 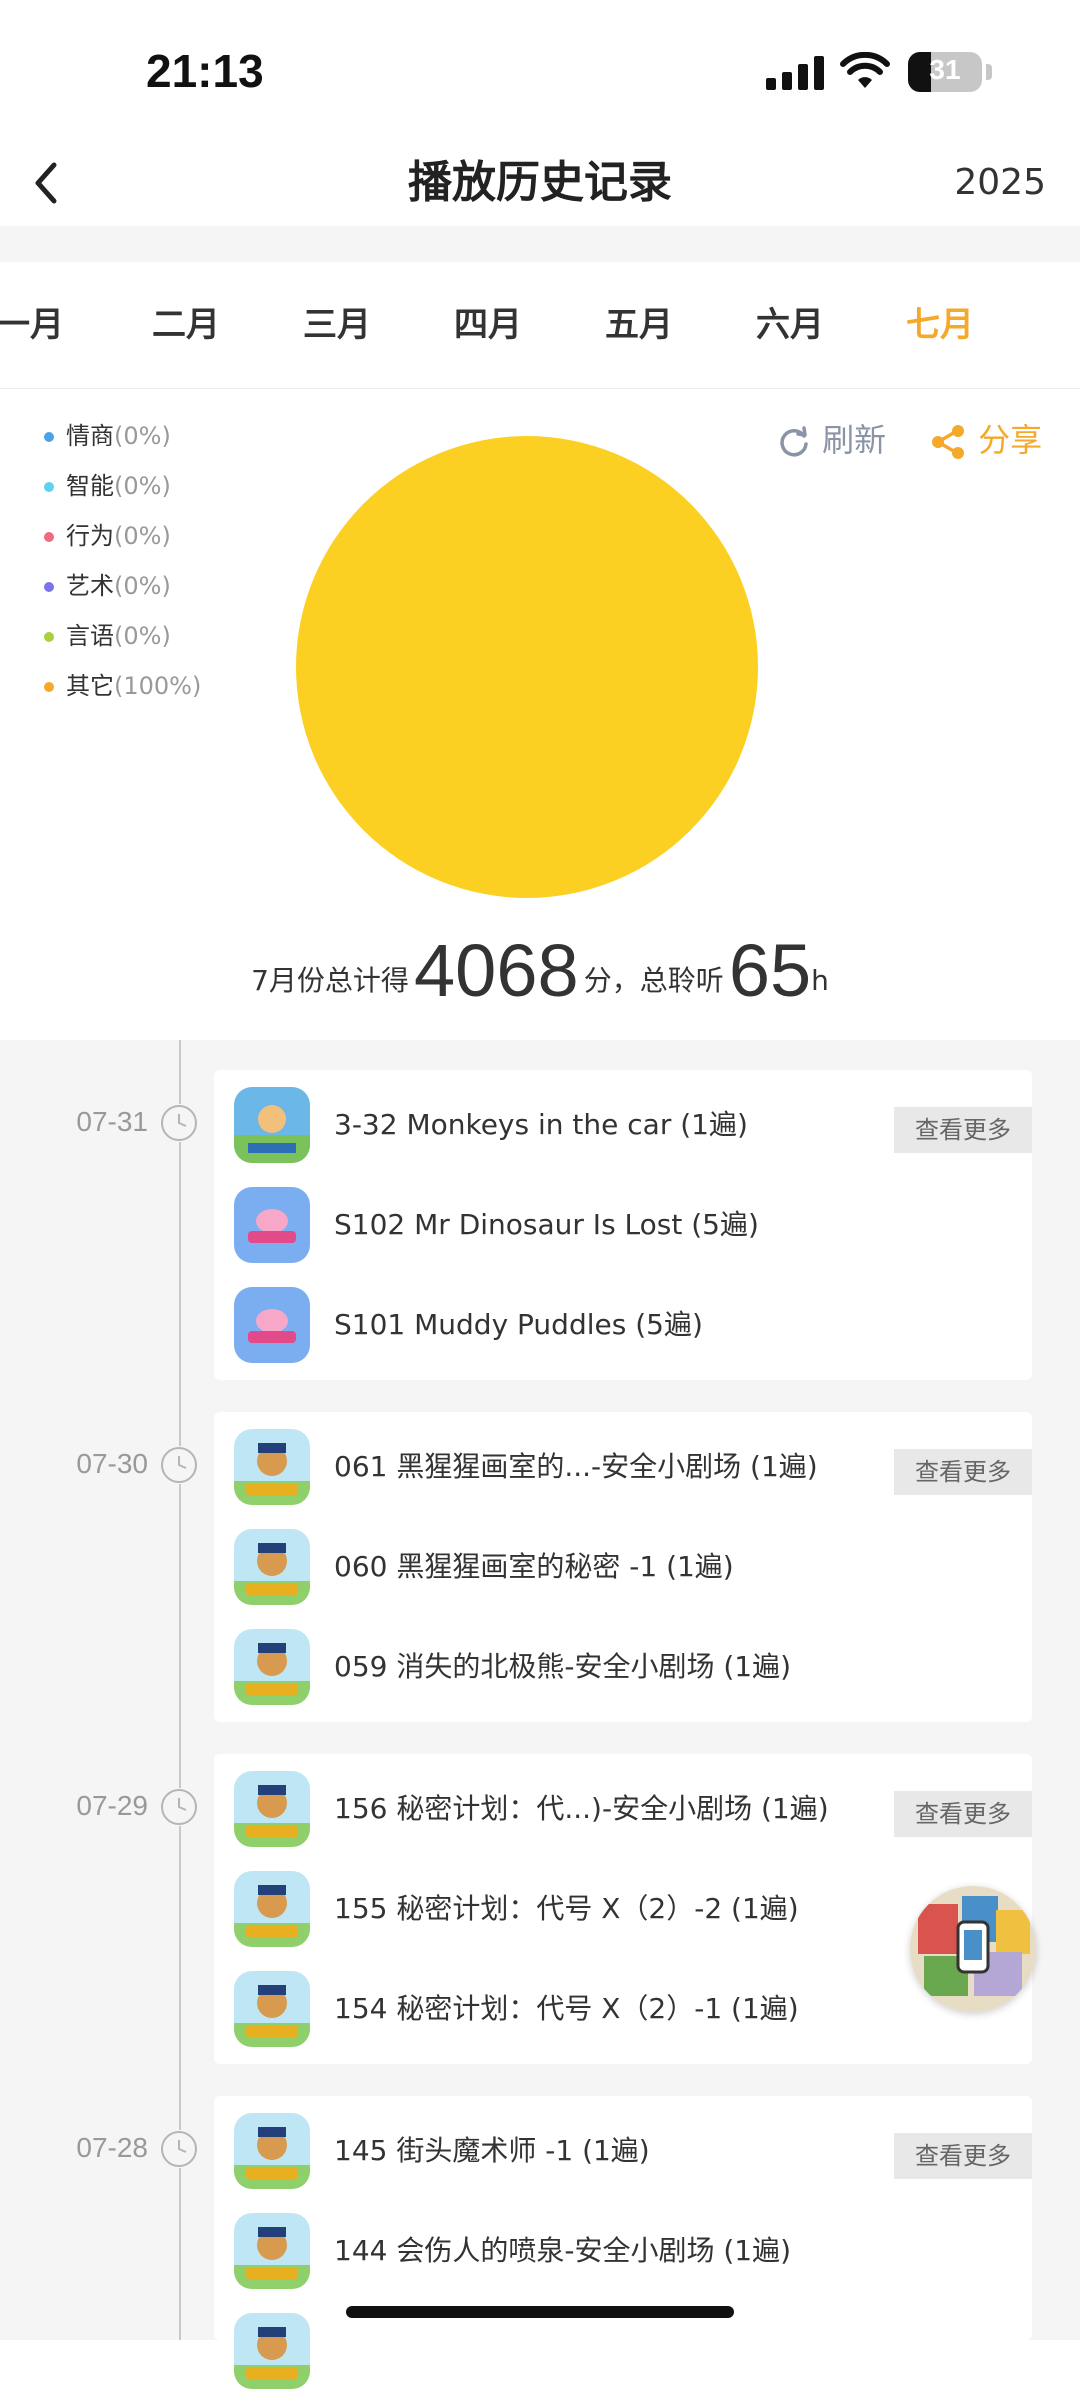 I want to click on legend-item: 言语(0%), so click(x=122, y=643).